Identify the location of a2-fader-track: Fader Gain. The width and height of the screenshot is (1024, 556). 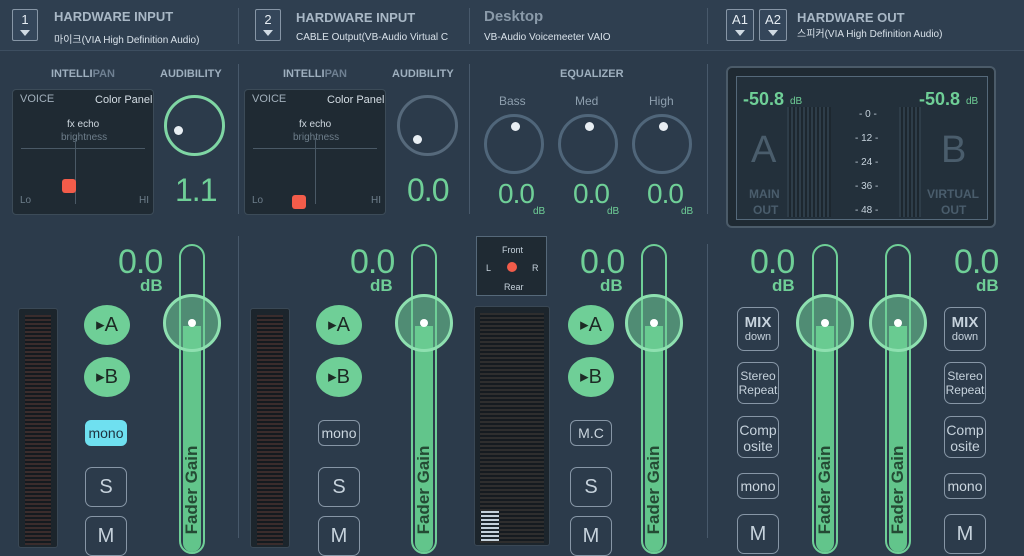
(898, 399).